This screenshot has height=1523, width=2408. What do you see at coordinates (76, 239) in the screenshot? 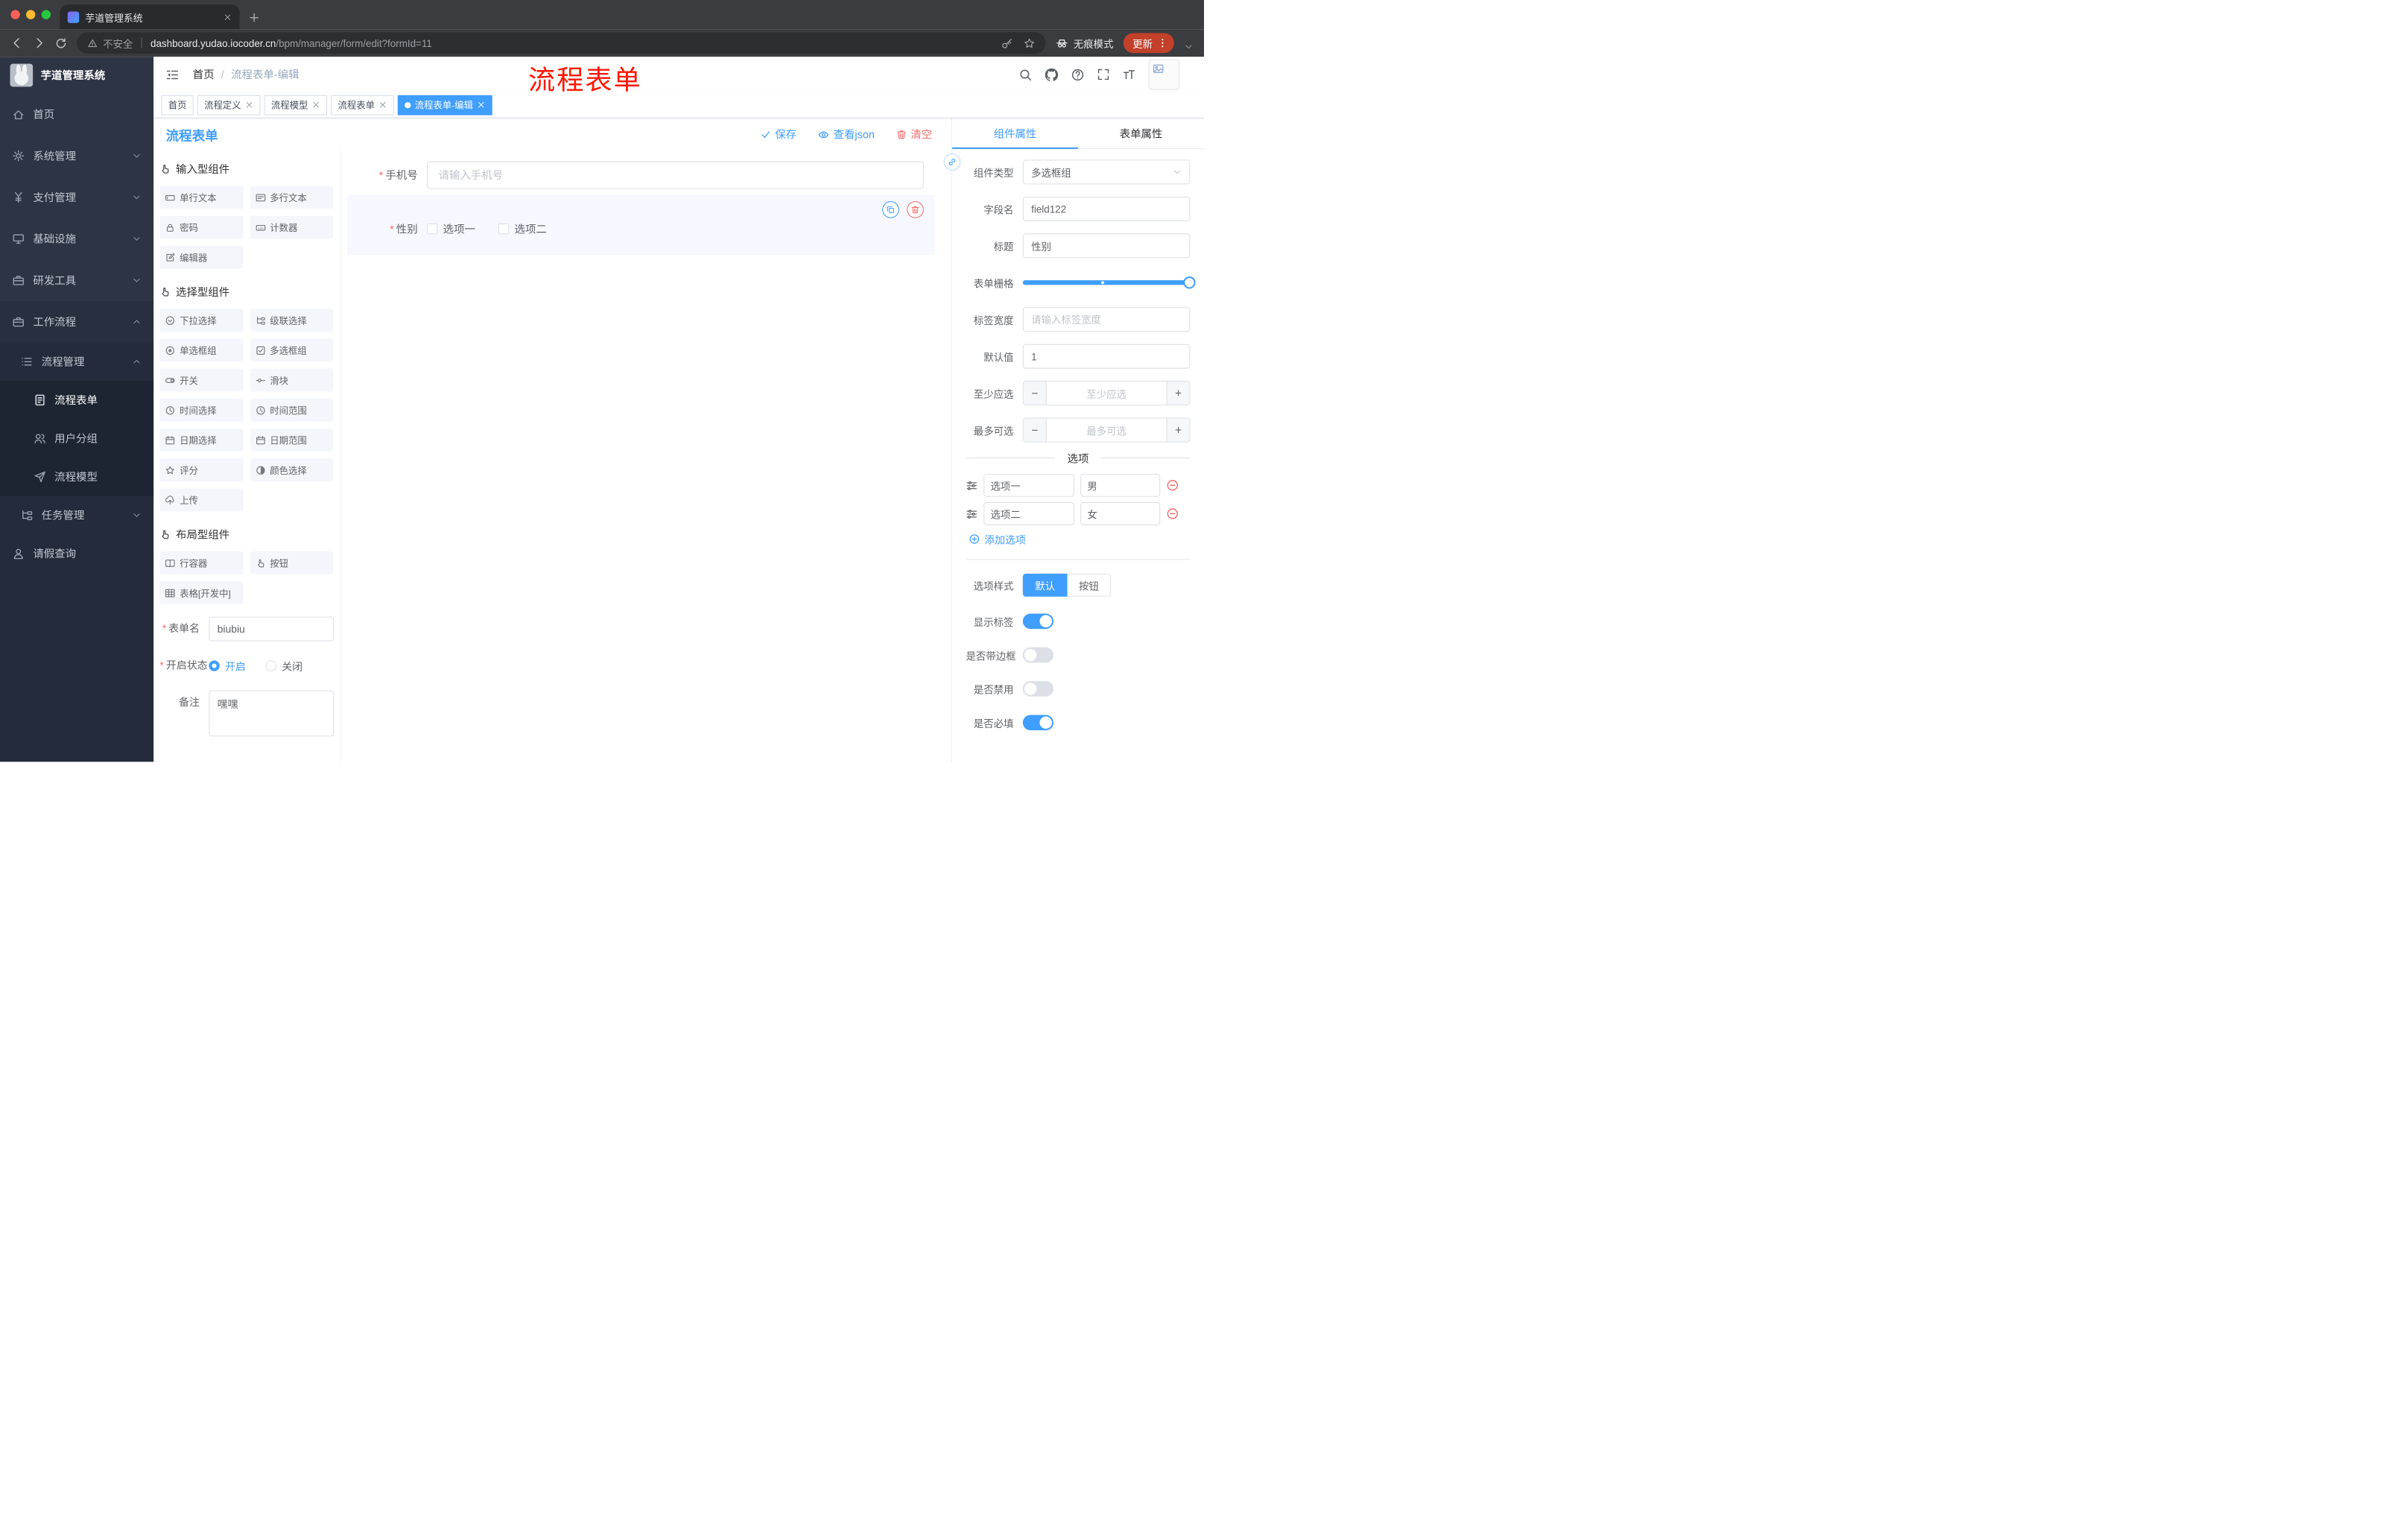
I see `sidebar-item-infrastructure: 基础设施` at bounding box center [76, 239].